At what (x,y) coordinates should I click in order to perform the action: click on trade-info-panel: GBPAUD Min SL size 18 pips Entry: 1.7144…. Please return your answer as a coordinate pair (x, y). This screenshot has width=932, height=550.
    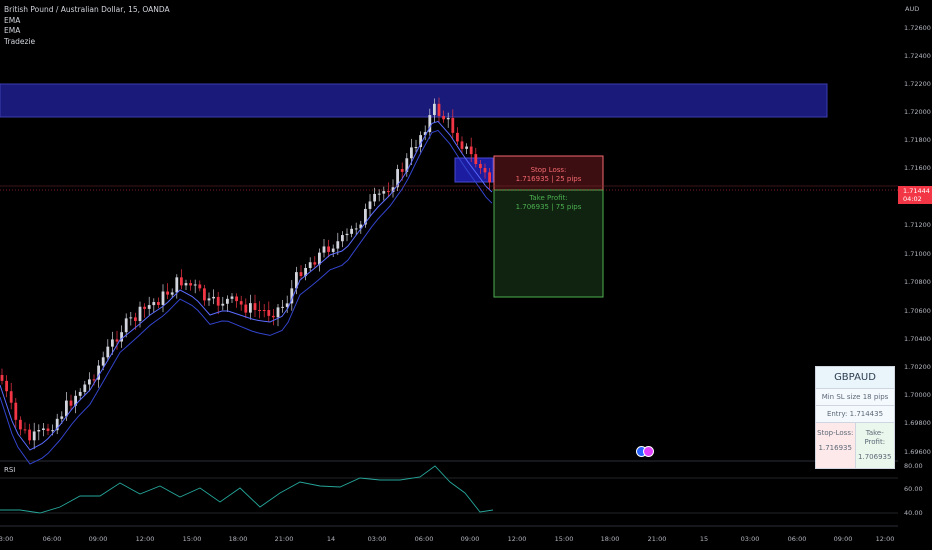
    Looking at the image, I should click on (855, 417).